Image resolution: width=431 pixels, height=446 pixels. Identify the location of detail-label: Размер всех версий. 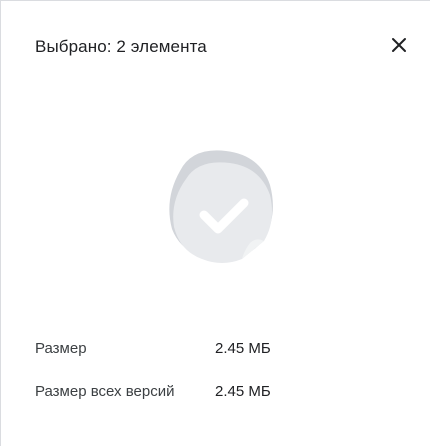
(105, 391).